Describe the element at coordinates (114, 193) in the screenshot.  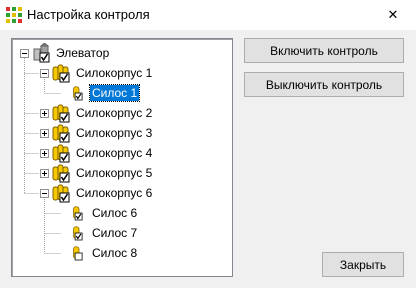
I see `tree-node-label: Силокорпус 6` at that location.